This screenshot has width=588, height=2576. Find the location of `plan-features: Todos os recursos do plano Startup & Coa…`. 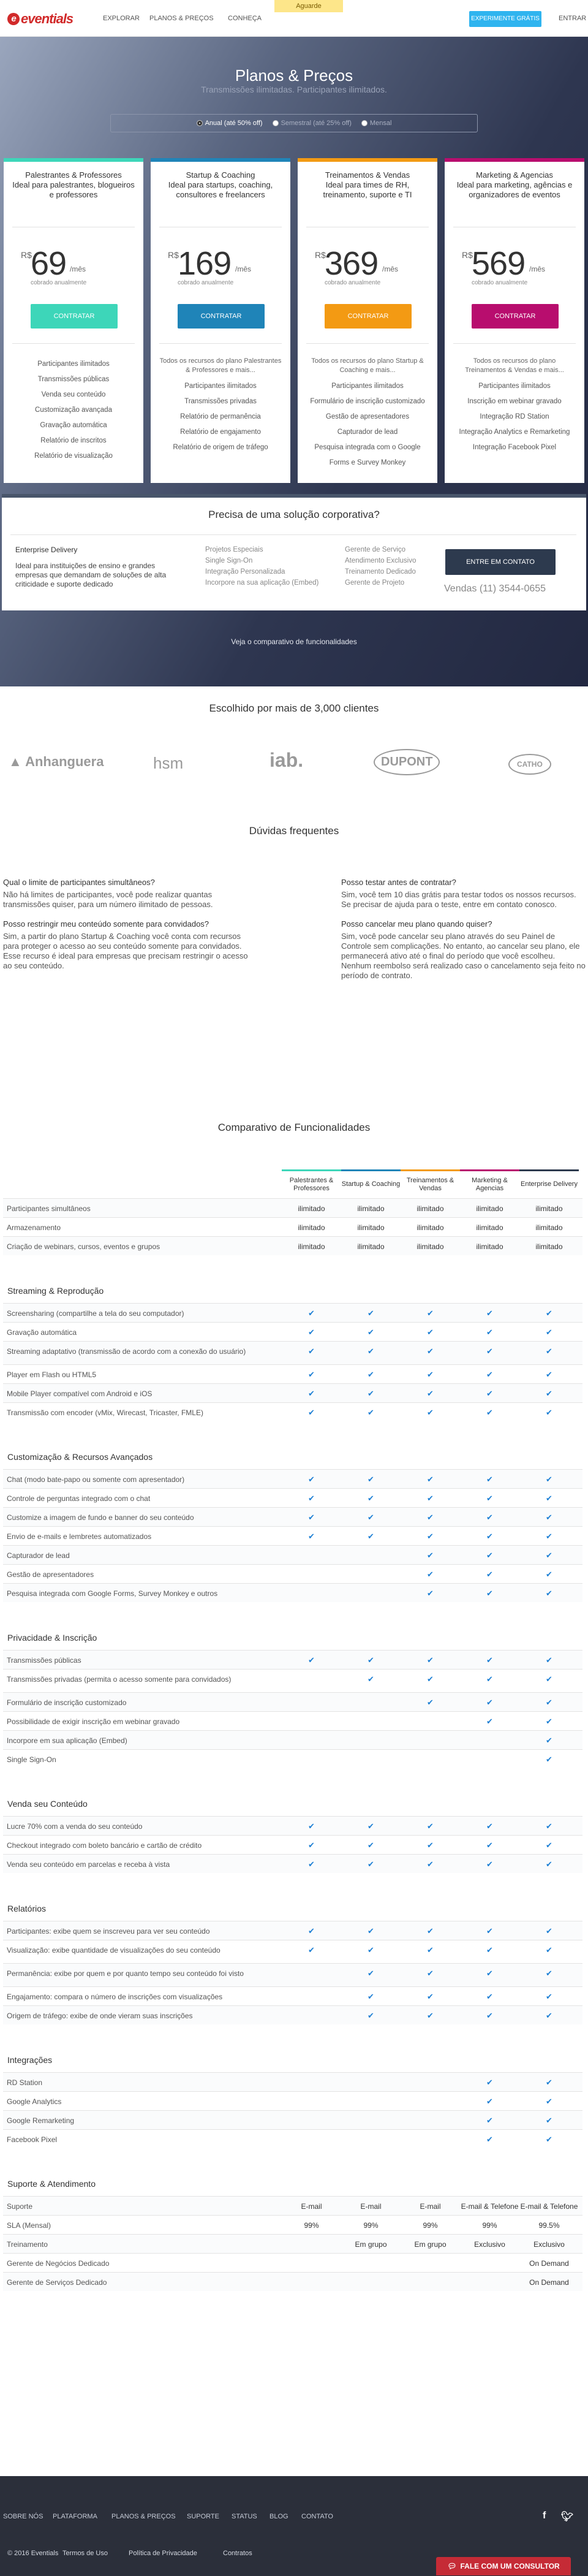

plan-features: Todos os recursos do plano Startup & Coa… is located at coordinates (367, 414).